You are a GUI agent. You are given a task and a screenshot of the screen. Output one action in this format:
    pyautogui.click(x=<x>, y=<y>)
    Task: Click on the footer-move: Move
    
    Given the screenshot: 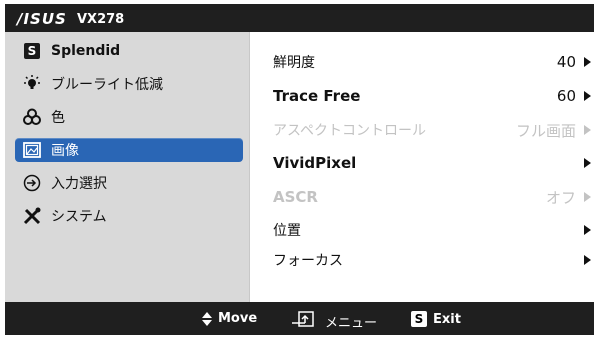 What is the action you would take?
    pyautogui.click(x=229, y=318)
    